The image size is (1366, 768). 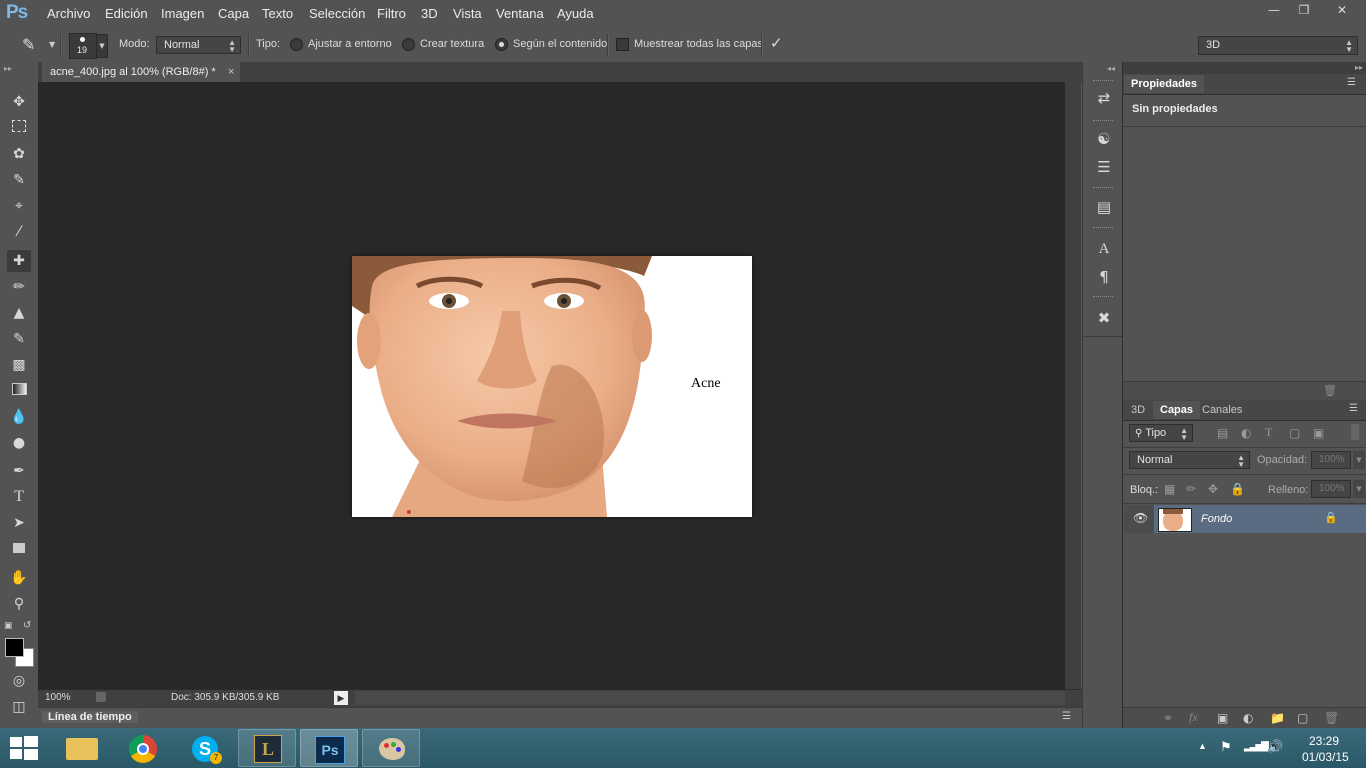 What do you see at coordinates (1245, 519) in the screenshot?
I see `layer-row: 👁 Fondo 🔒` at bounding box center [1245, 519].